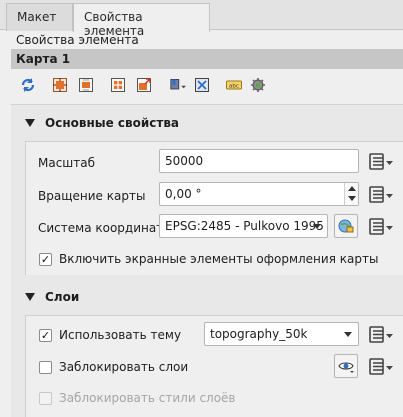  What do you see at coordinates (45, 335) in the screenshot?
I see `use-theme-checkbox: ✓` at bounding box center [45, 335].